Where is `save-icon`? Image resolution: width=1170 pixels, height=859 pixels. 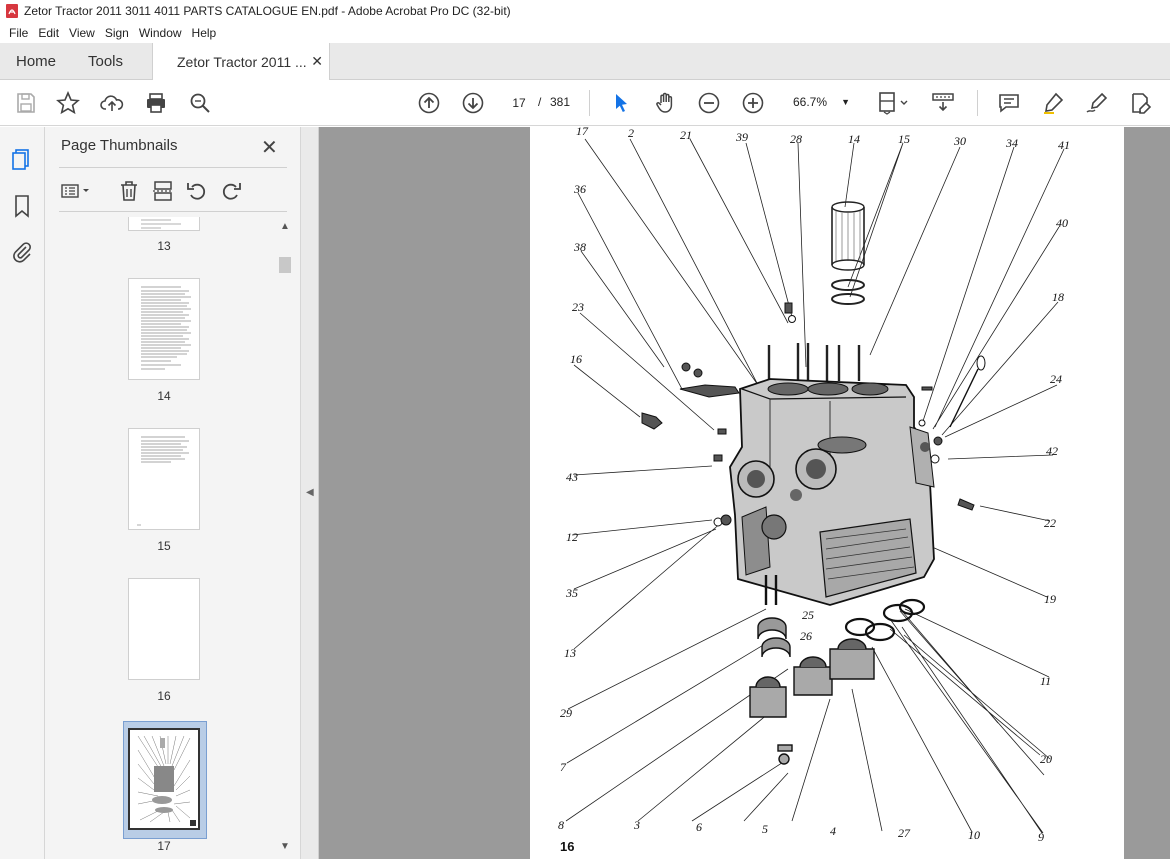
save-icon is located at coordinates (26, 103).